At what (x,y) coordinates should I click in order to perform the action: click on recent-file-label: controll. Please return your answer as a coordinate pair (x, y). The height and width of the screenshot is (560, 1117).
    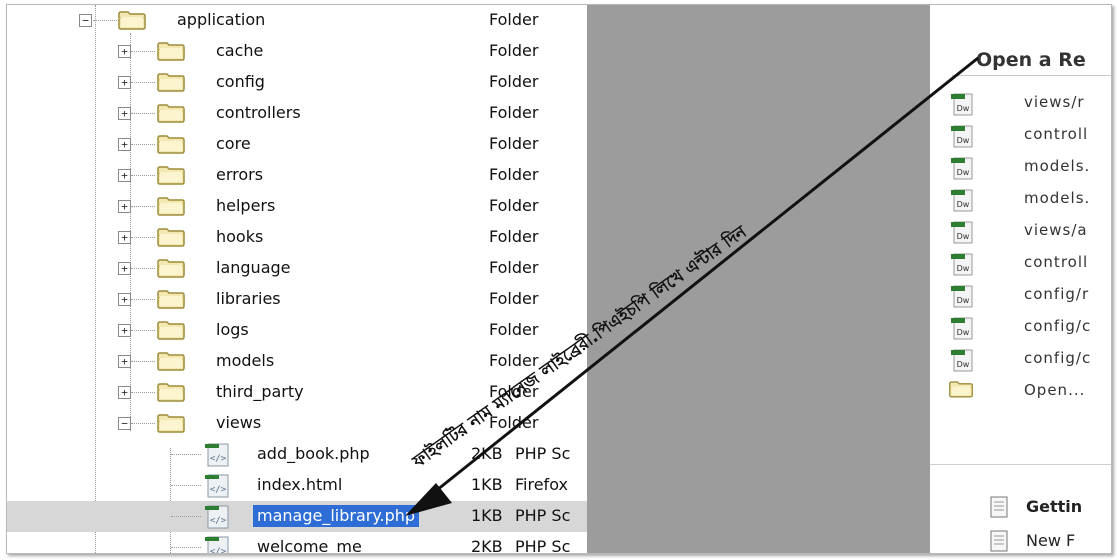
    Looking at the image, I should click on (1056, 134).